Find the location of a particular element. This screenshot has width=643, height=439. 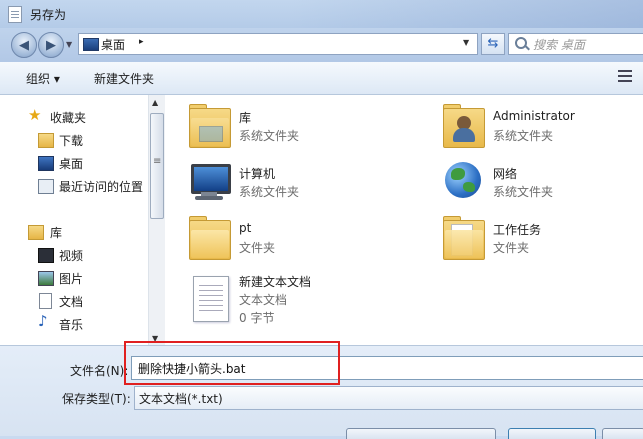

filetype-select: 文本文档(*.txt) is located at coordinates (388, 398).